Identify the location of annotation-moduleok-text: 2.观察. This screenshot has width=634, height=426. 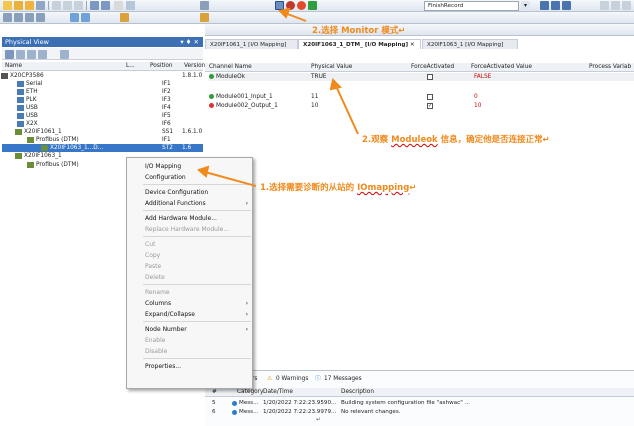
(377, 140).